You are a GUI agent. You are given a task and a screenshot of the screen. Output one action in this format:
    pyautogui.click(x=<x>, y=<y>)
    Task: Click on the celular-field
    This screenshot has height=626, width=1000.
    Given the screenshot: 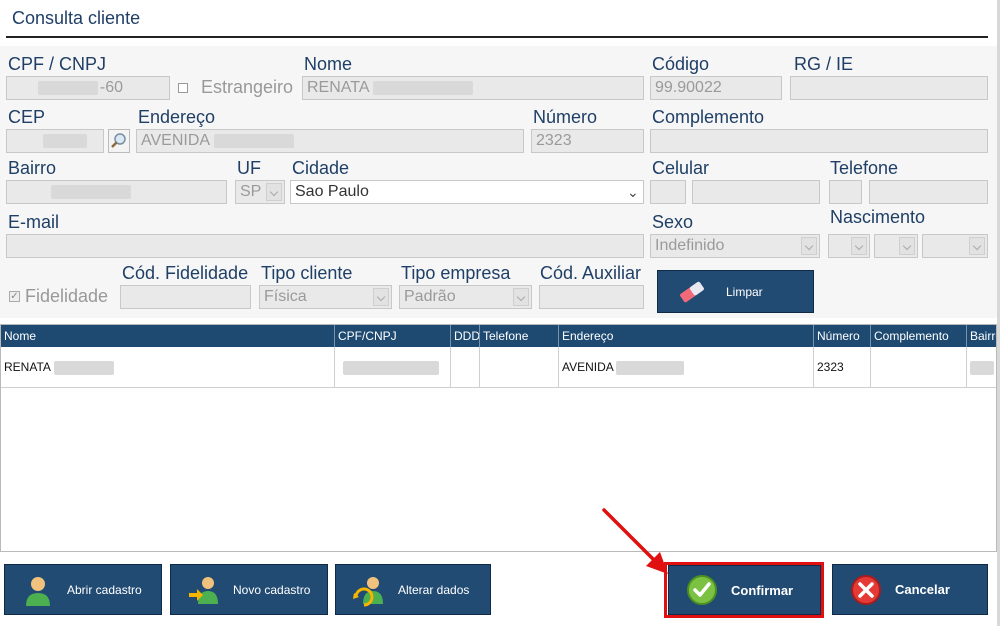 What is the action you would take?
    pyautogui.click(x=756, y=192)
    